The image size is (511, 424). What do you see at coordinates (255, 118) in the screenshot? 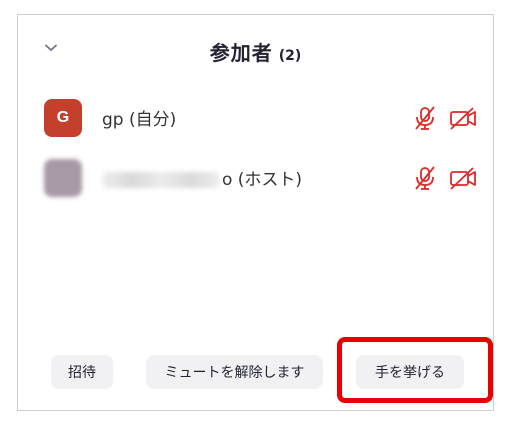
I see `participant-row-self: G gp (自分)` at bounding box center [255, 118].